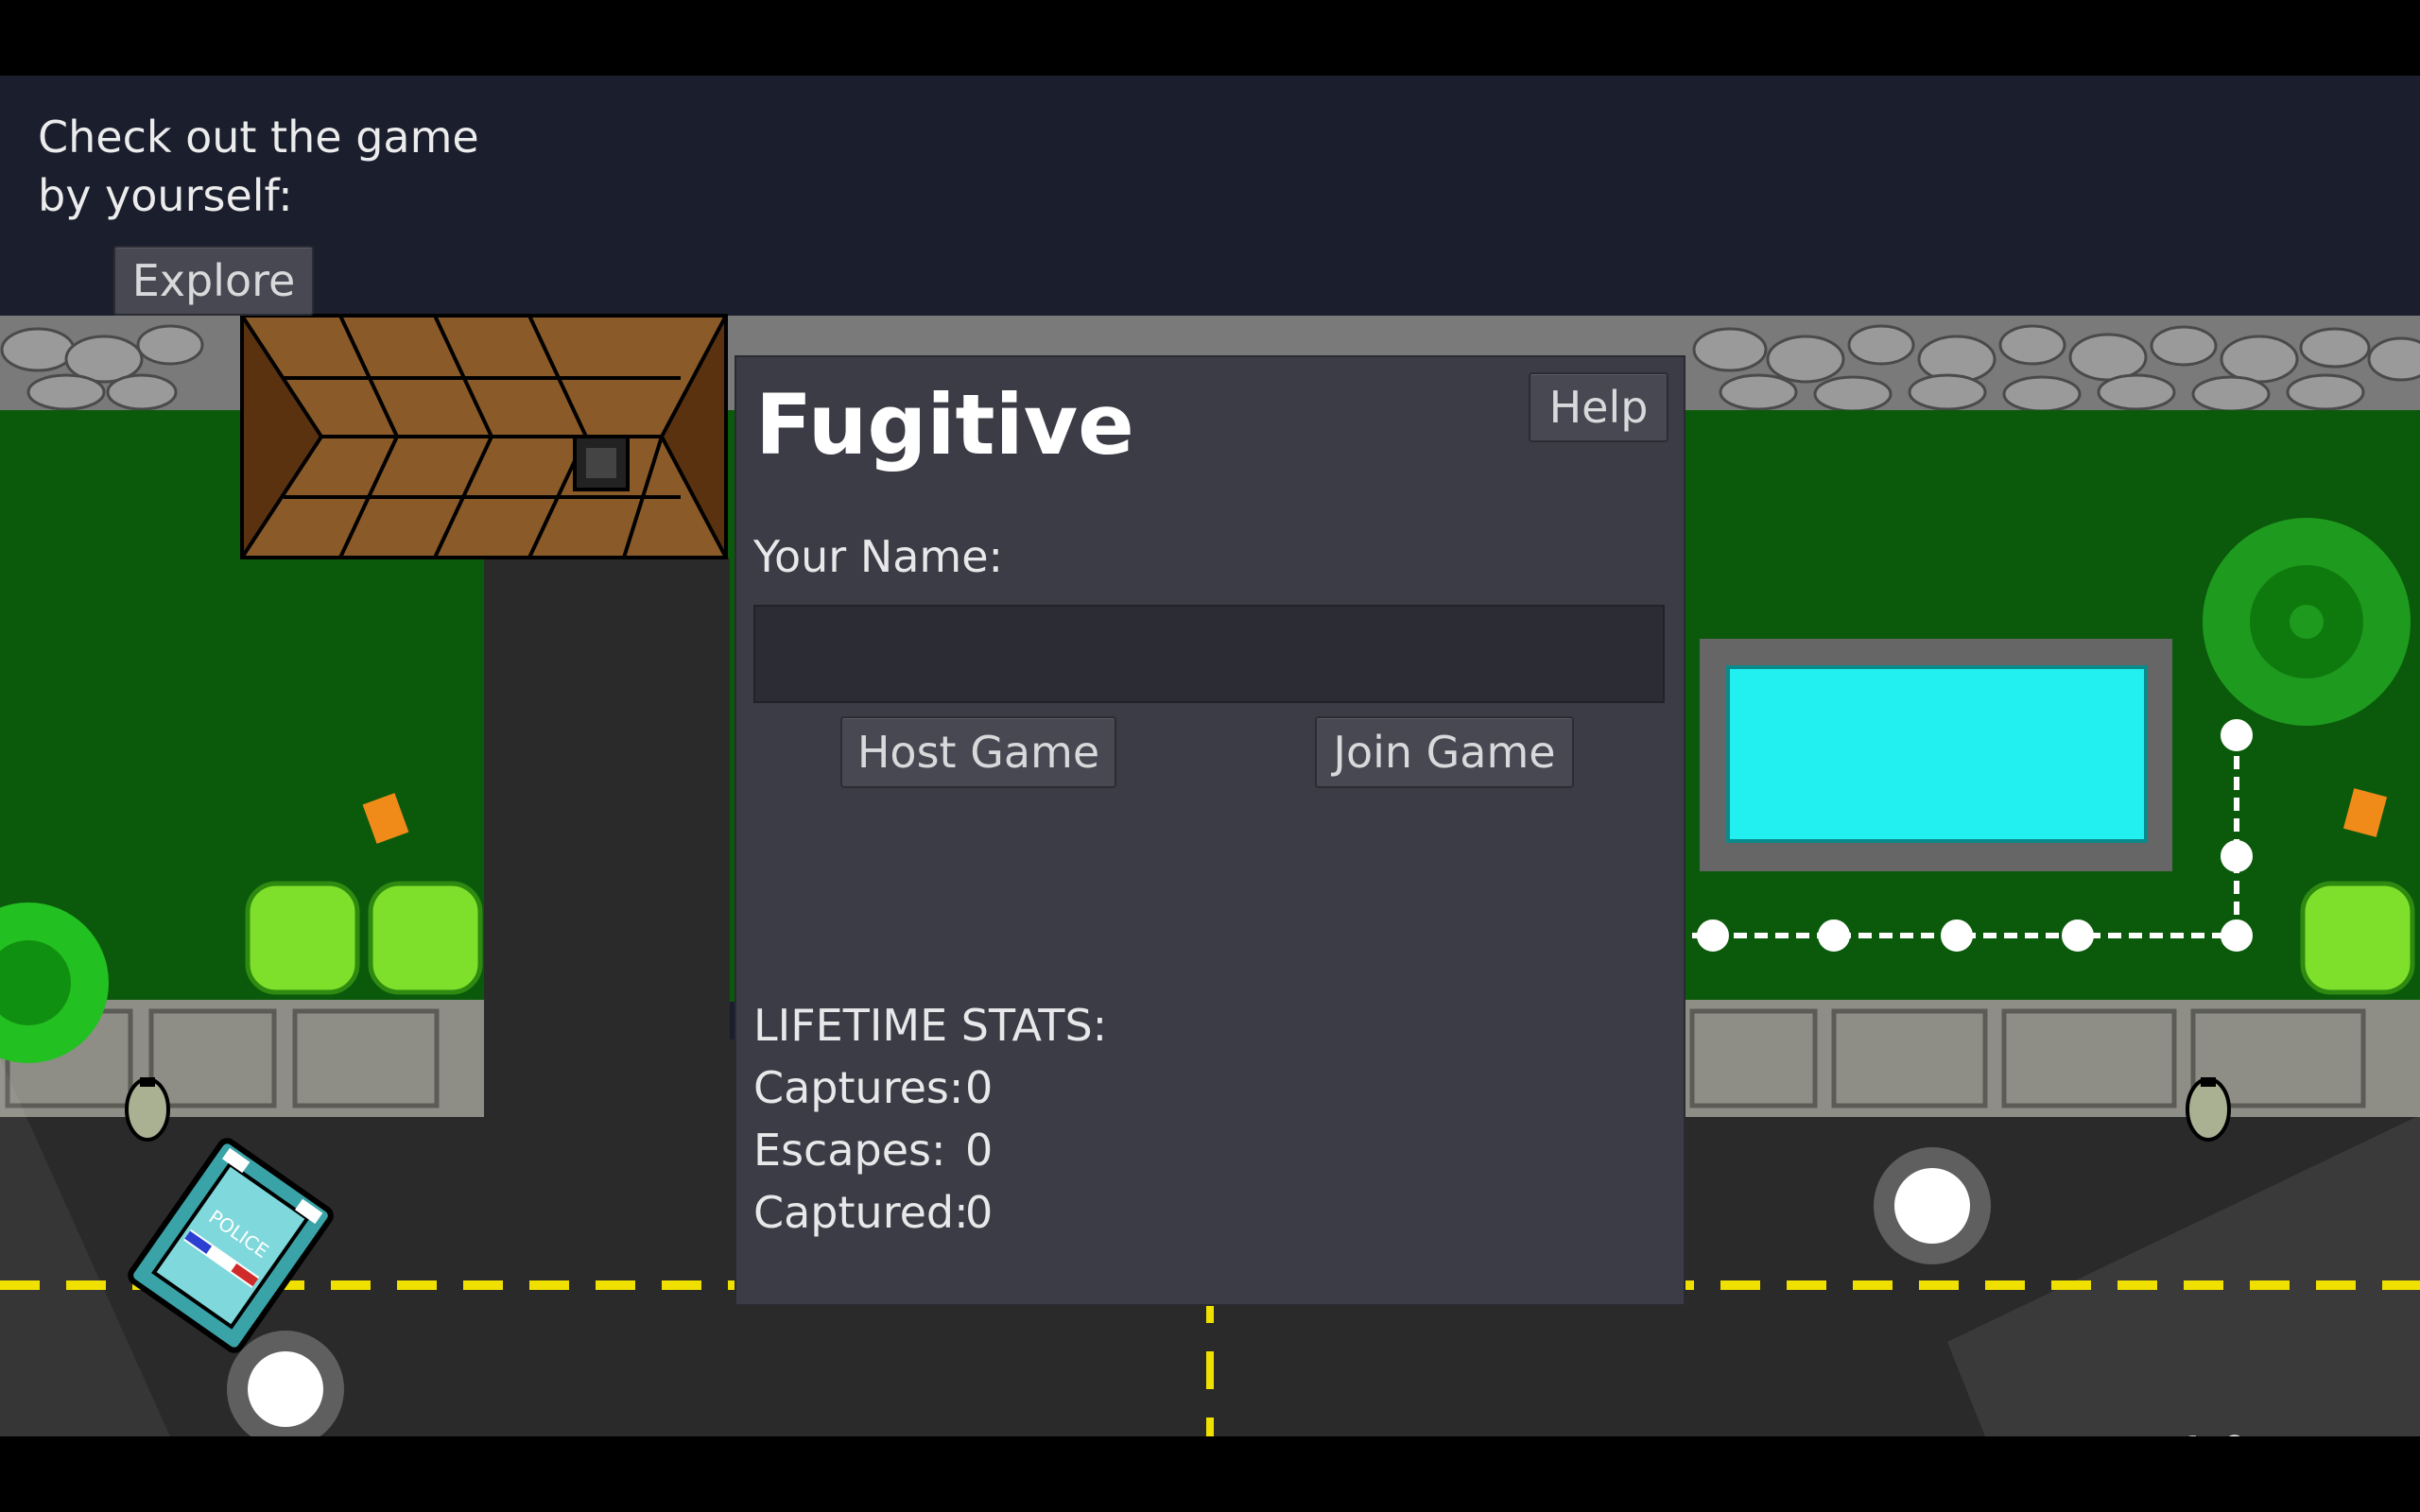 The image size is (2420, 1512). Describe the element at coordinates (1936, 755) in the screenshot. I see `pool` at that location.